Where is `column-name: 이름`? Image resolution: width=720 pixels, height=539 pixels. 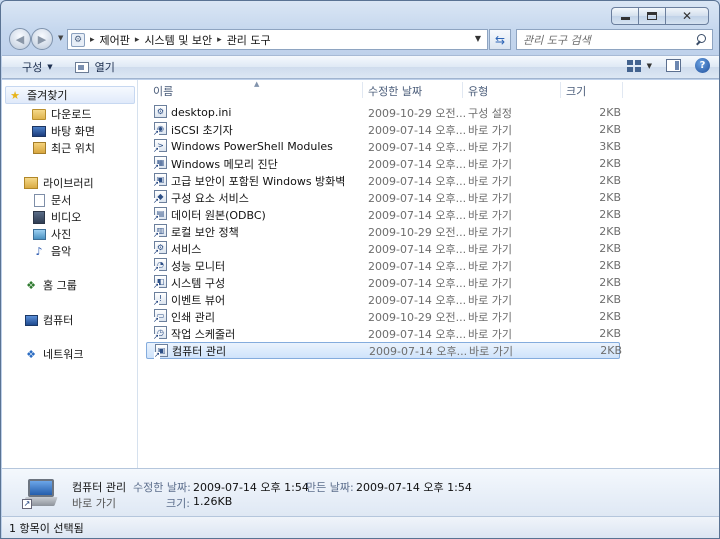 column-name: 이름 is located at coordinates (163, 91).